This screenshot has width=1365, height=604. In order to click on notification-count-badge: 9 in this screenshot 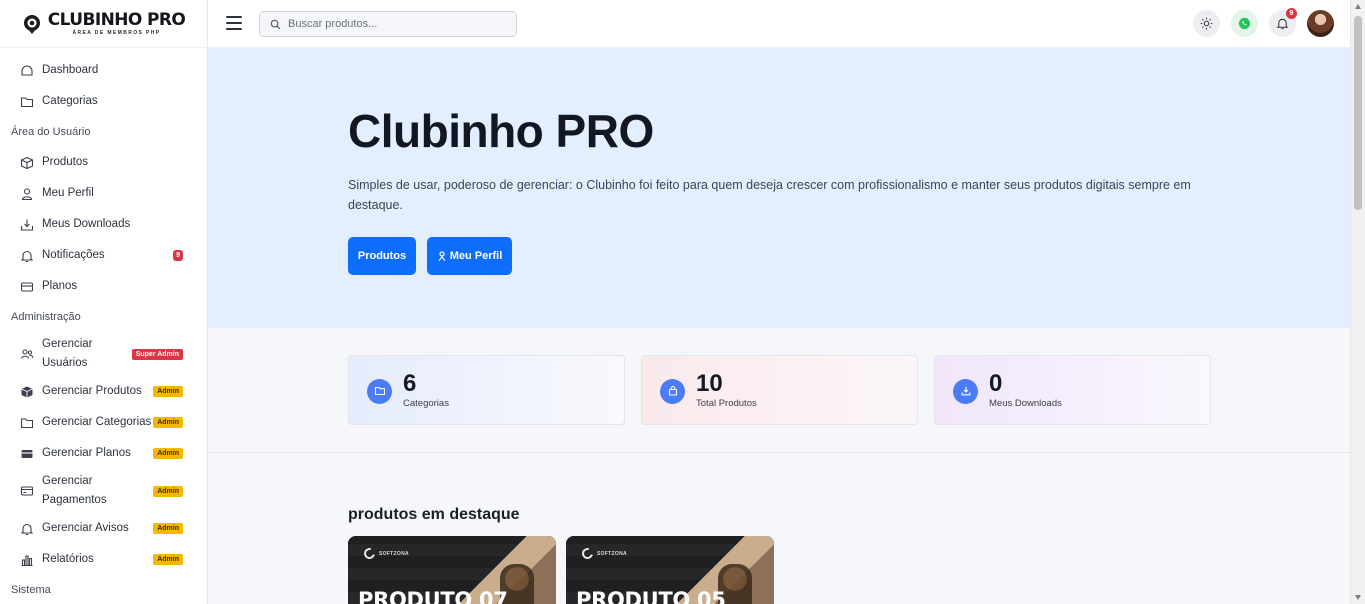, I will do `click(178, 255)`.